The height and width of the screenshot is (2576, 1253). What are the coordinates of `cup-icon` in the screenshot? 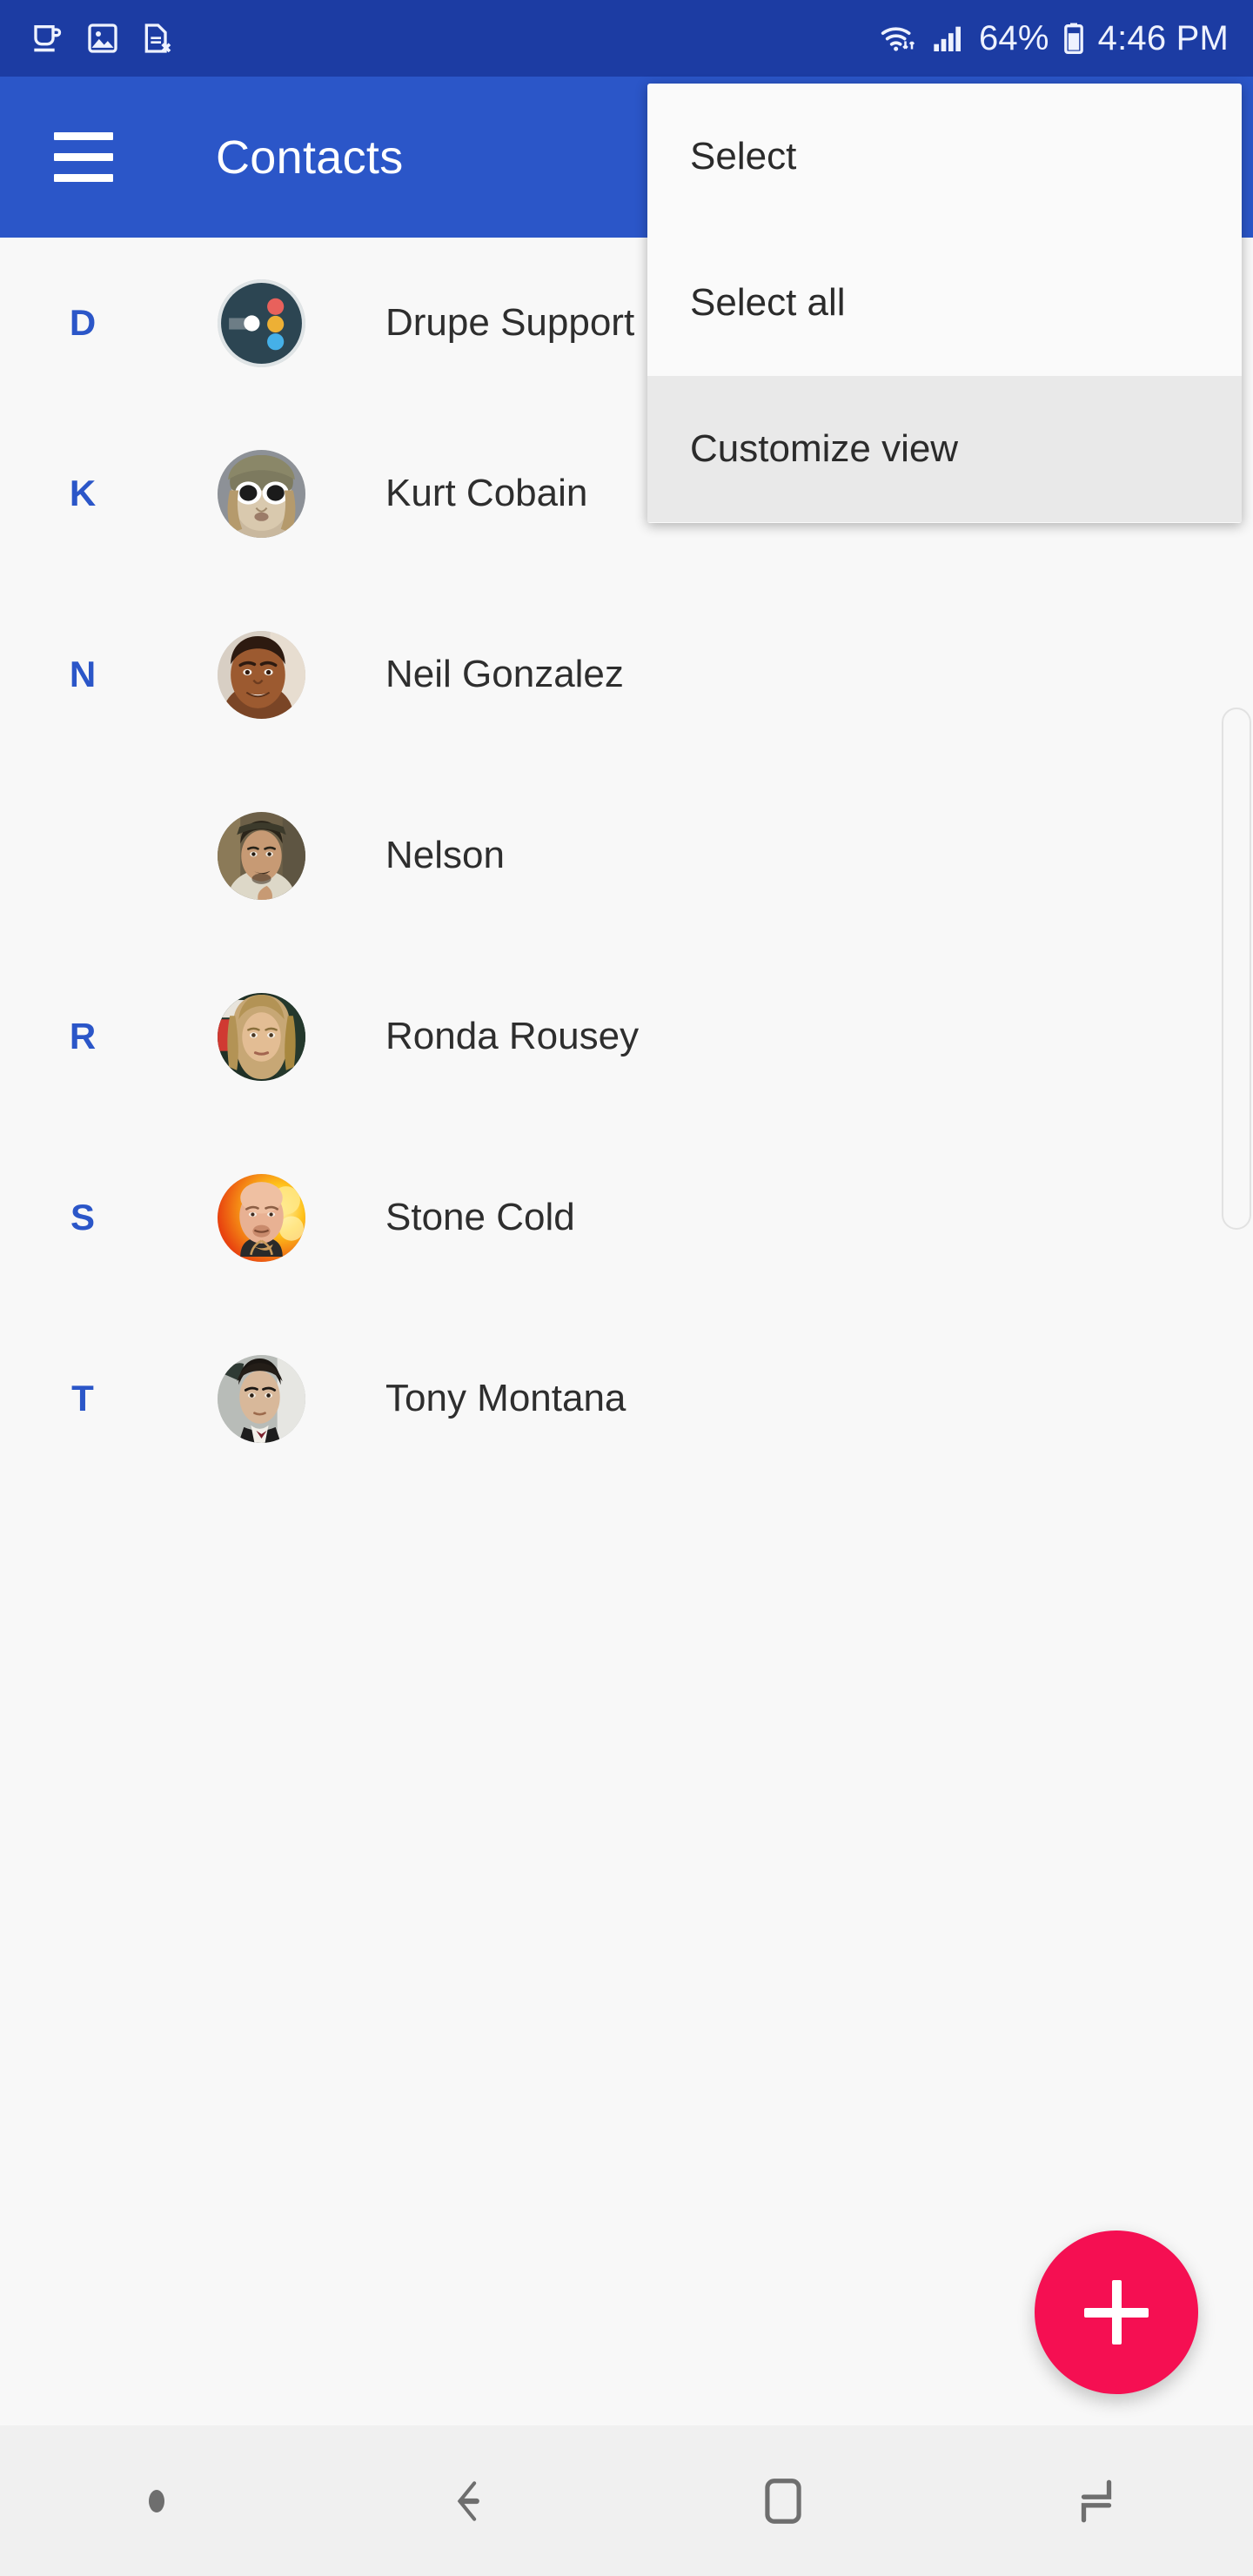 It's located at (48, 38).